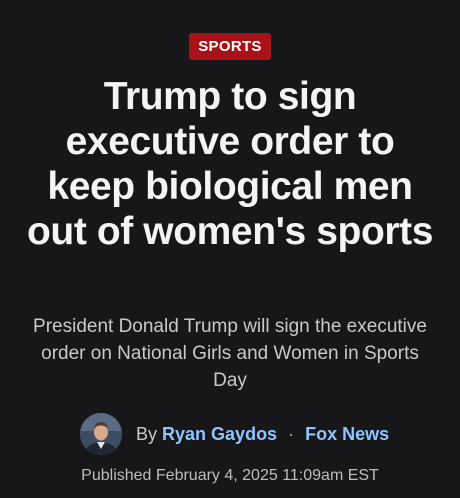 This screenshot has width=460, height=498. I want to click on byline-prefix: By, so click(147, 433).